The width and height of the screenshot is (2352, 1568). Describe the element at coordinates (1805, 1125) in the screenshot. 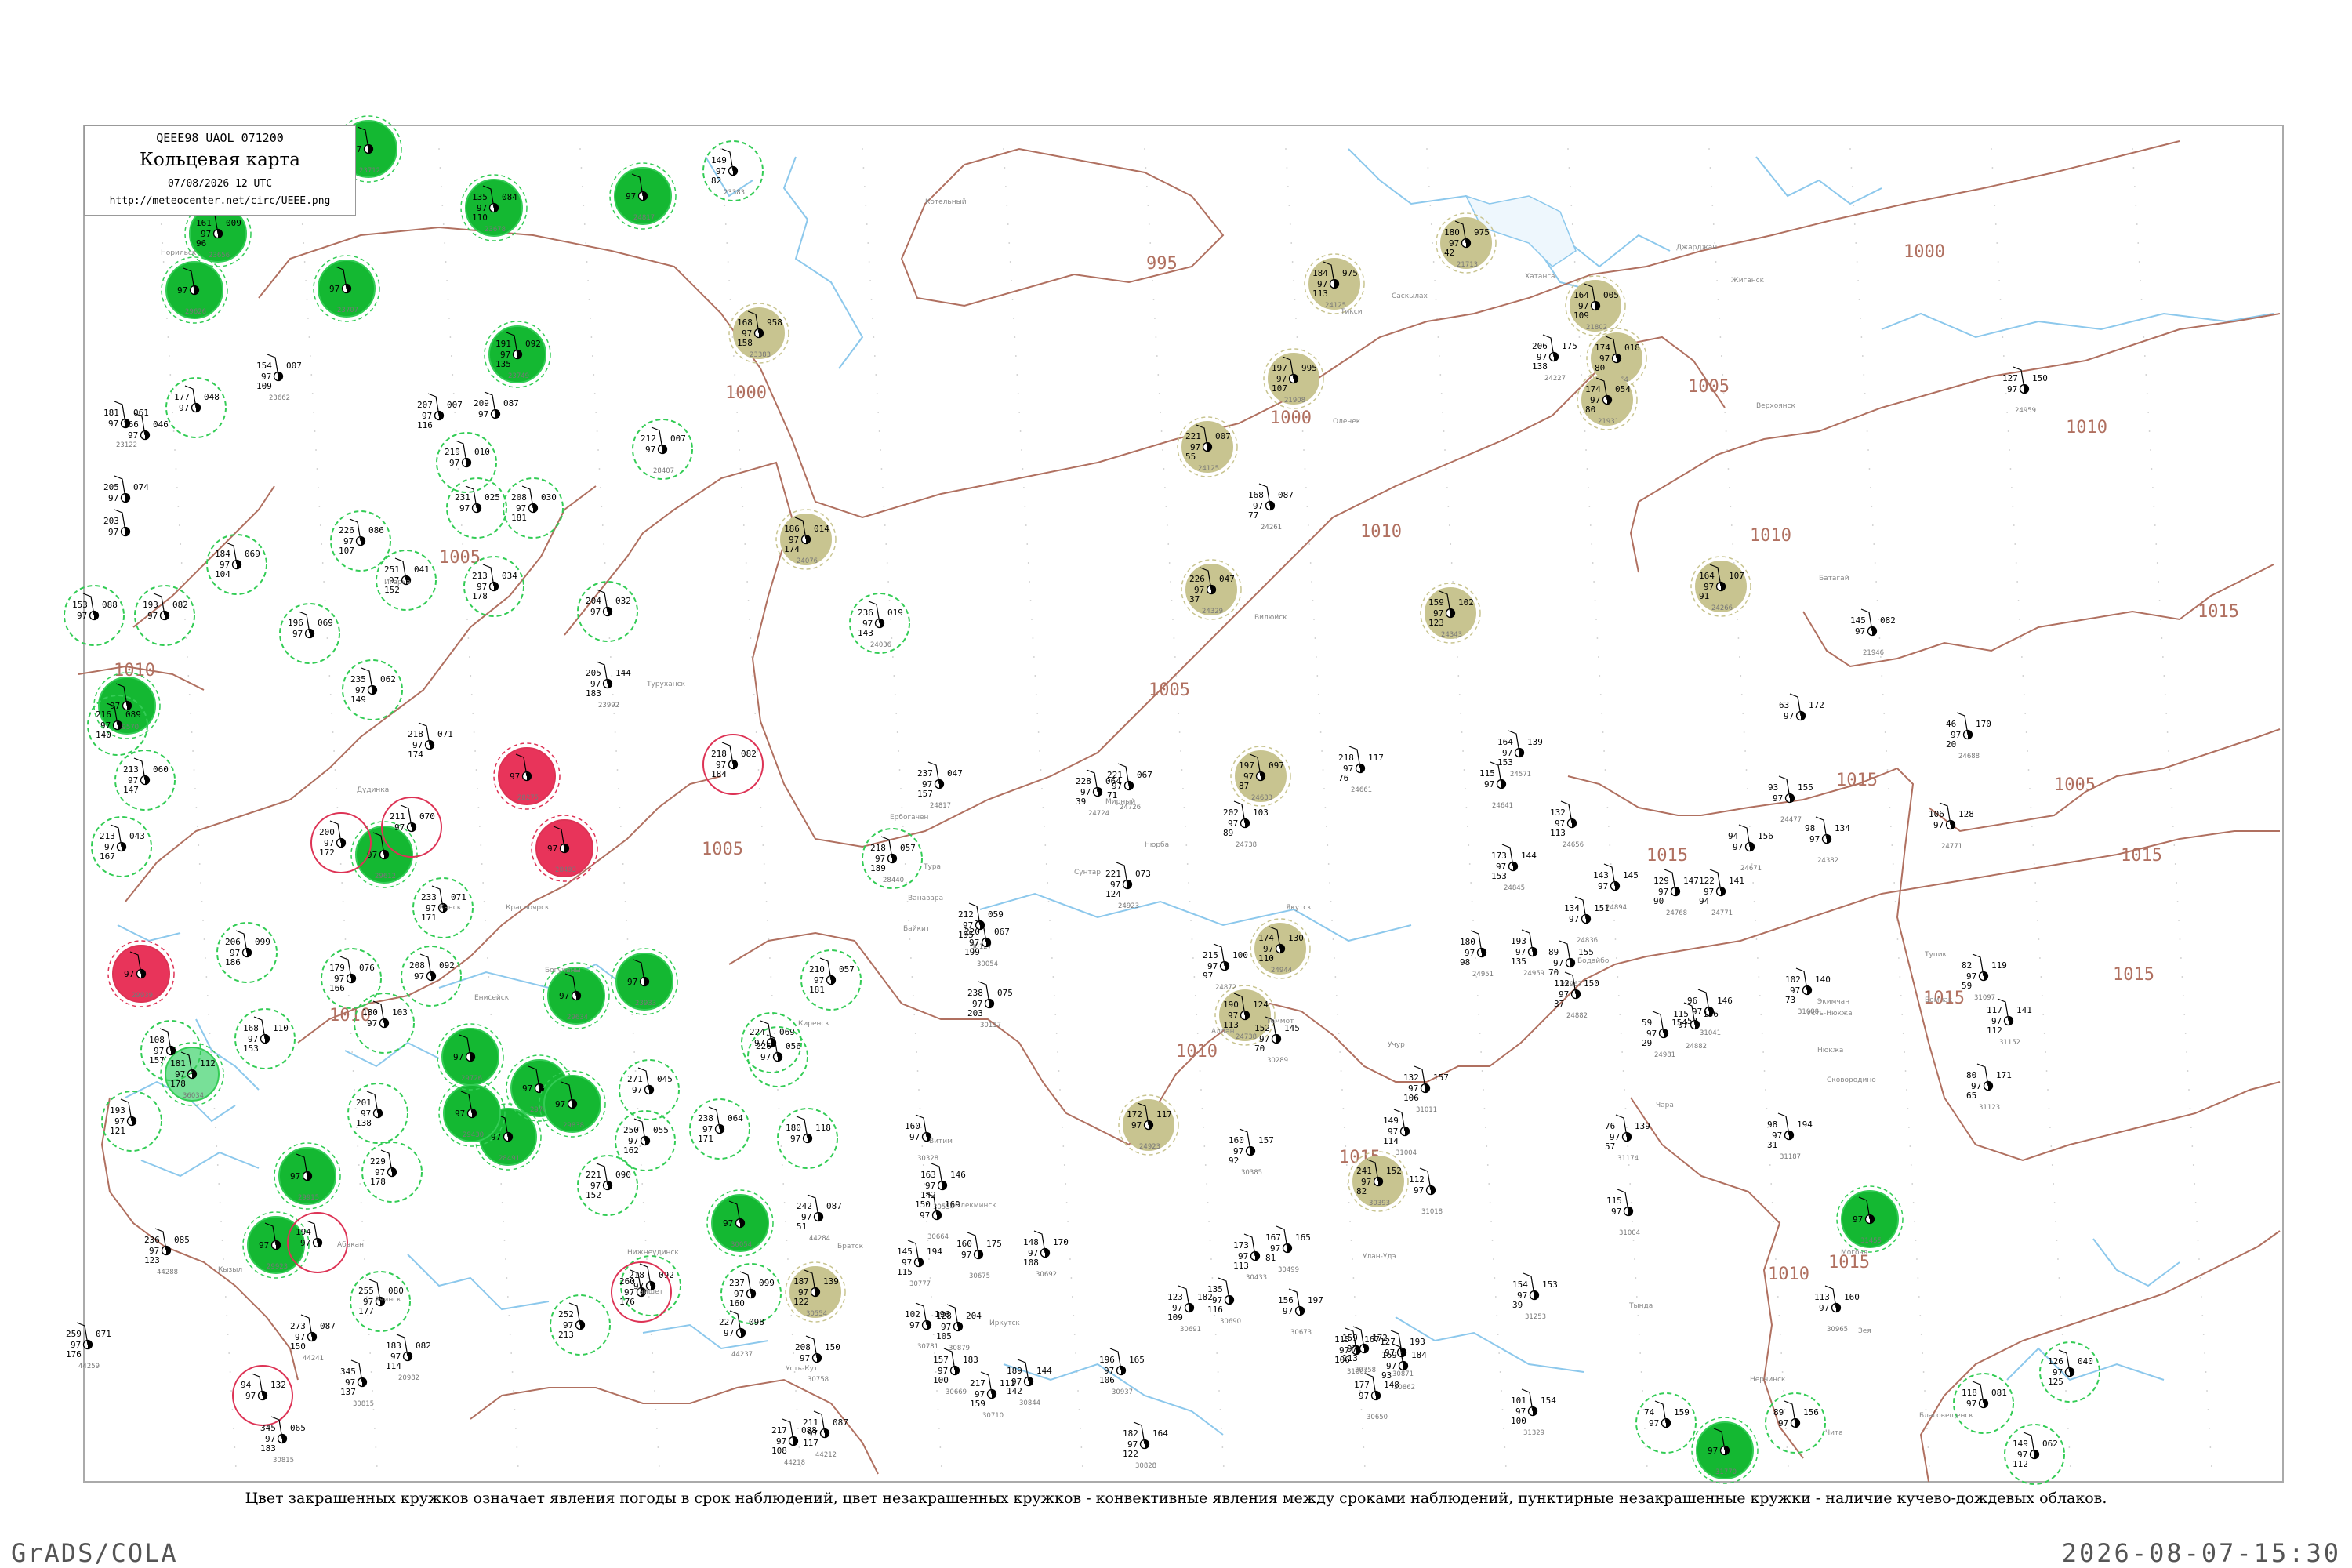

I see `station-tendency-value: 194` at that location.